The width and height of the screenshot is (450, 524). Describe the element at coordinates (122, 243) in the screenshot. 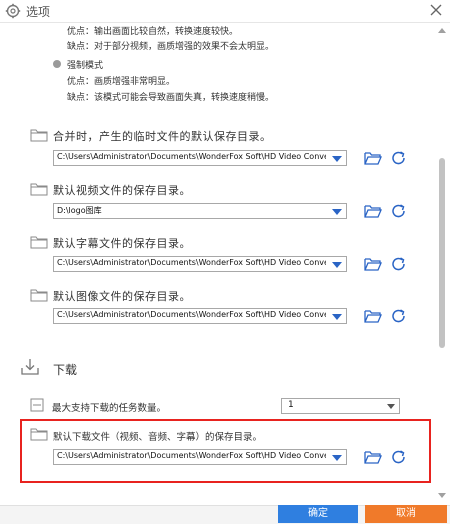

I see `subtitle-folder-label: 默认字幕文件的保存目录。` at that location.